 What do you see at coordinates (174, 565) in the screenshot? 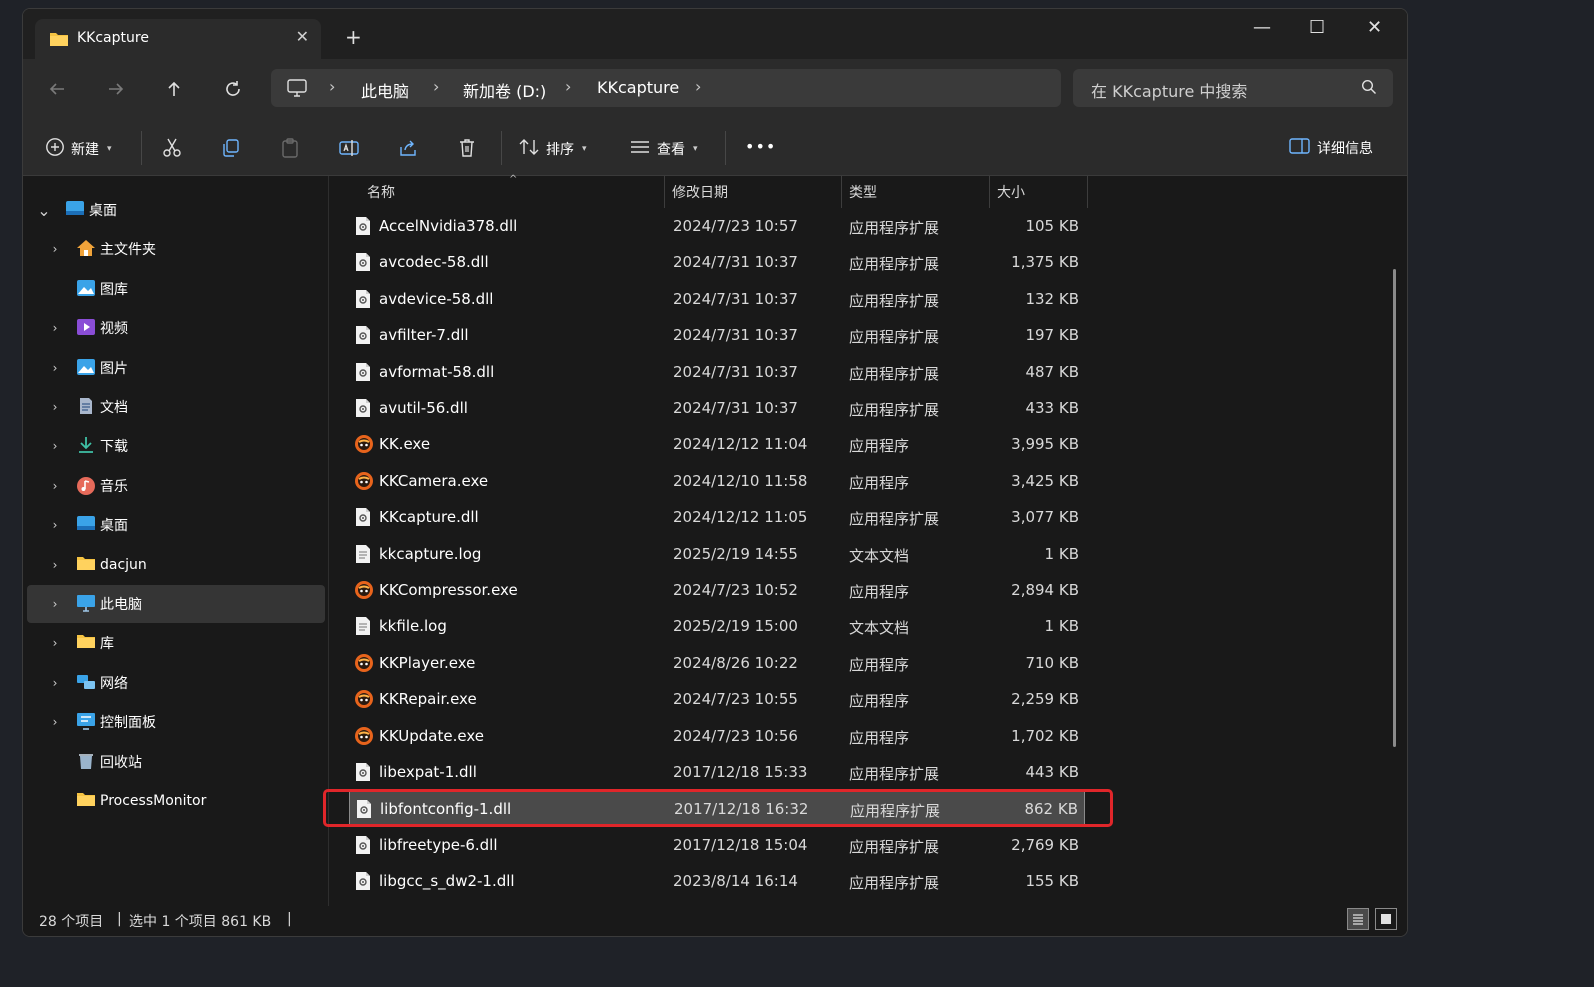
I see `sidebar-item-9: › dacjun` at bounding box center [174, 565].